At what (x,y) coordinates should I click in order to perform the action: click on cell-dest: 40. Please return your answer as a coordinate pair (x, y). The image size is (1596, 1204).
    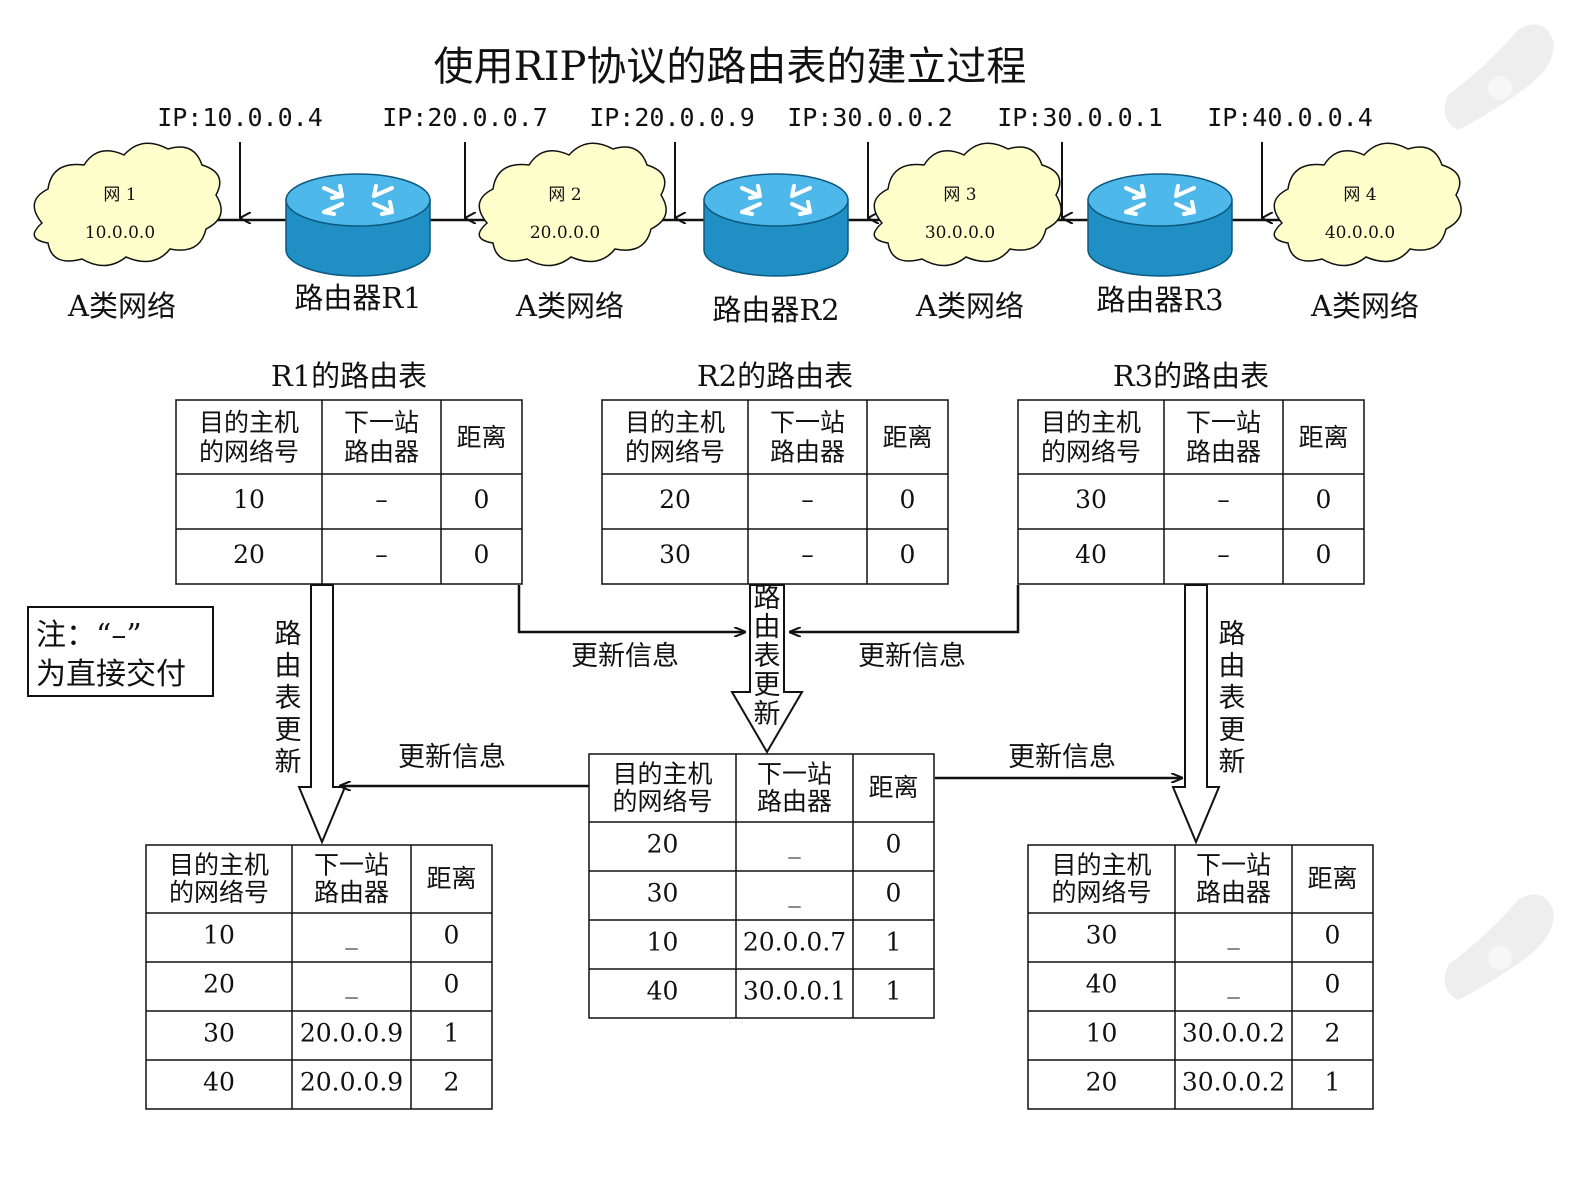
    Looking at the image, I should click on (663, 990).